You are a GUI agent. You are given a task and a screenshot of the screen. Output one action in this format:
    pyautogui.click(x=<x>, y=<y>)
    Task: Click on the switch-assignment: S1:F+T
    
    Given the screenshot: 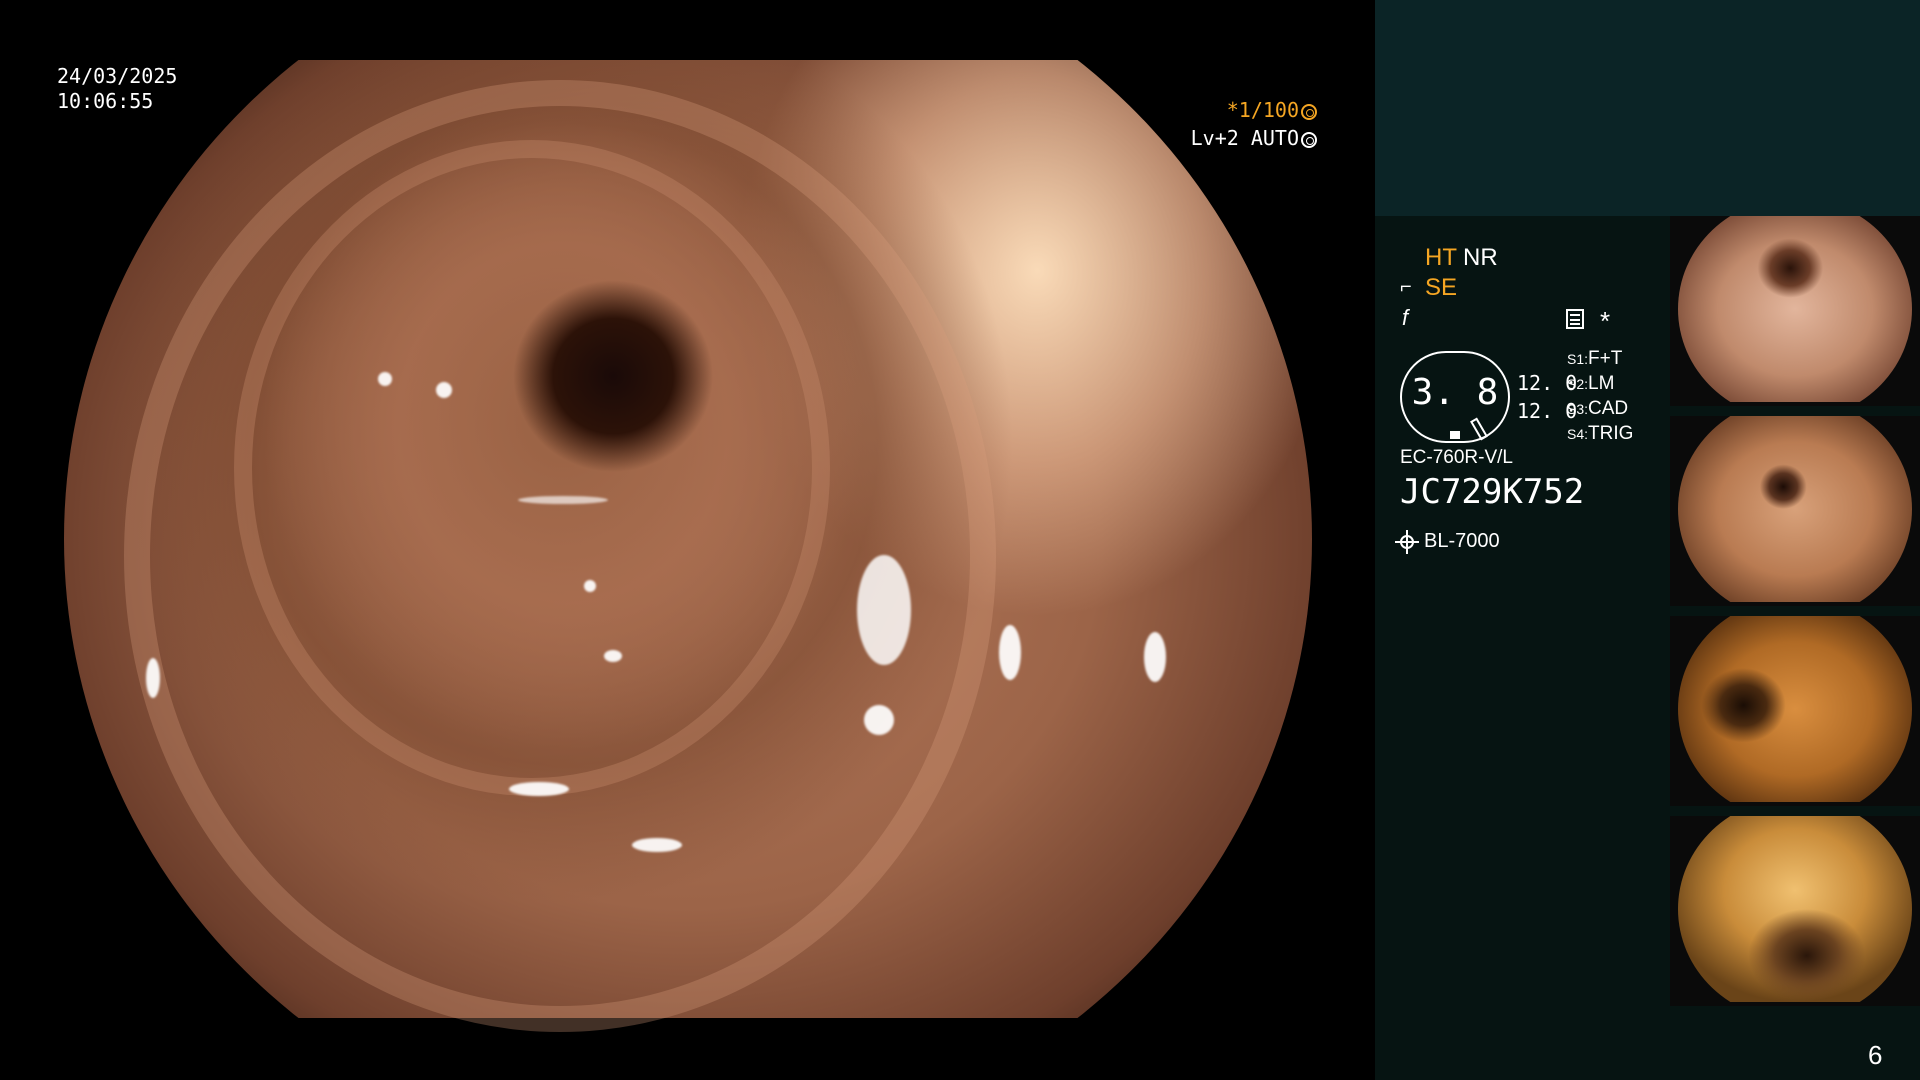 What is the action you would take?
    pyautogui.click(x=1594, y=359)
    